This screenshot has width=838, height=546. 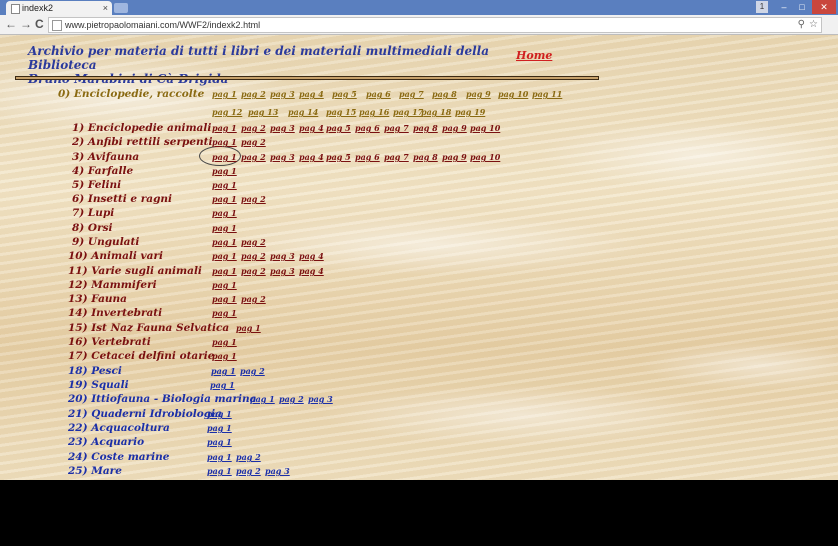 What do you see at coordinates (408, 112) in the screenshot?
I see `page-link: pag 17` at bounding box center [408, 112].